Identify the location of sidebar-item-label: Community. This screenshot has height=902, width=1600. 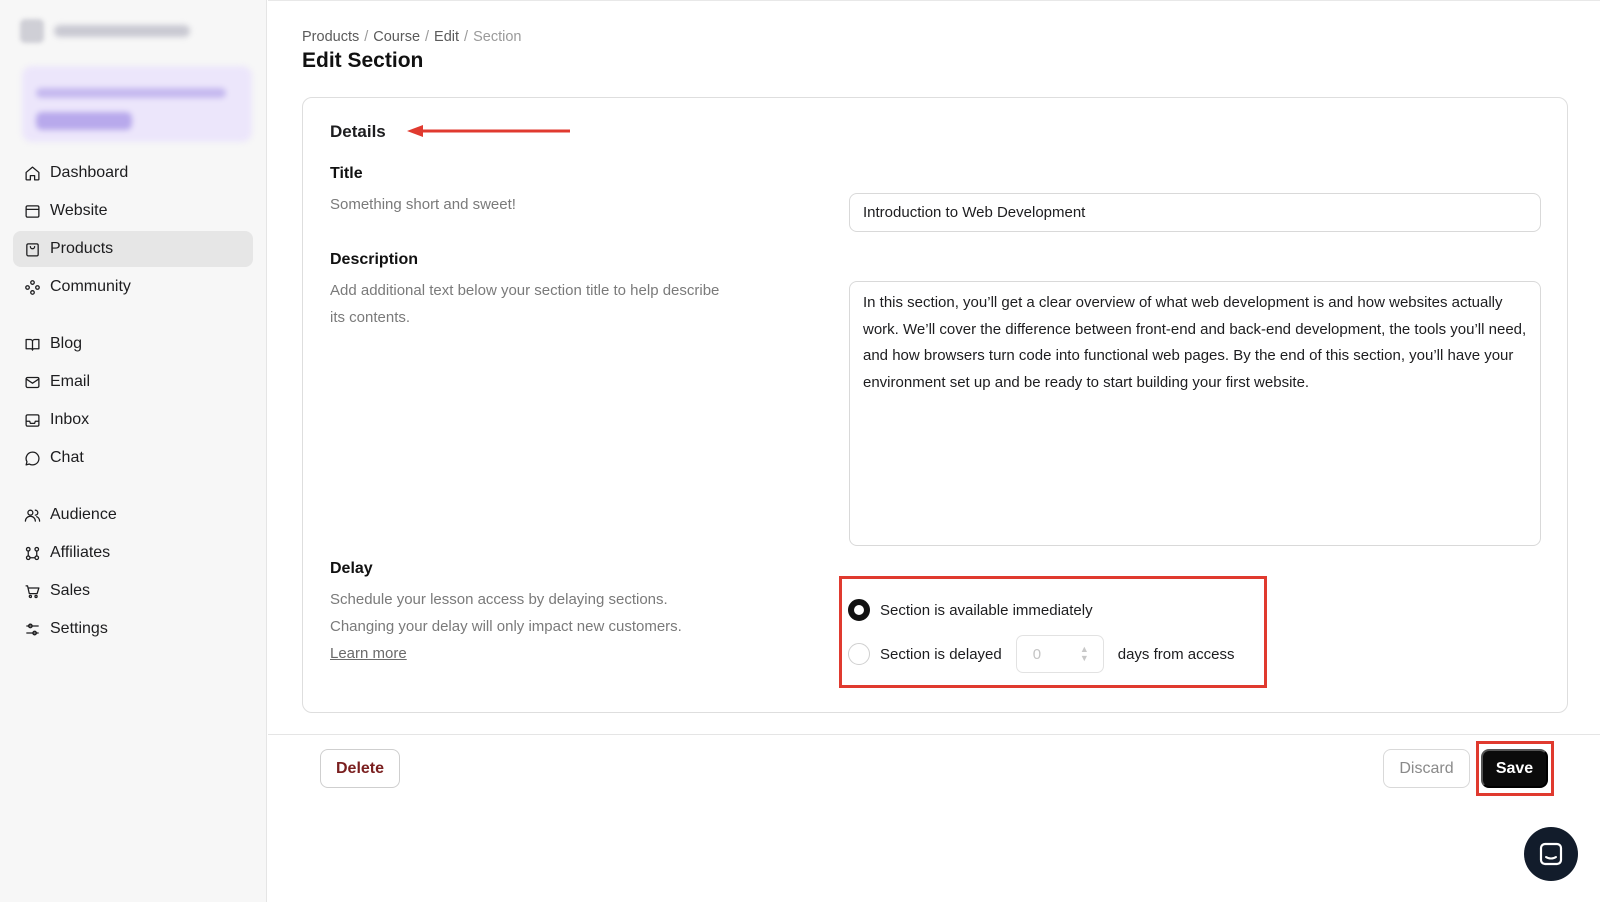
(90, 286).